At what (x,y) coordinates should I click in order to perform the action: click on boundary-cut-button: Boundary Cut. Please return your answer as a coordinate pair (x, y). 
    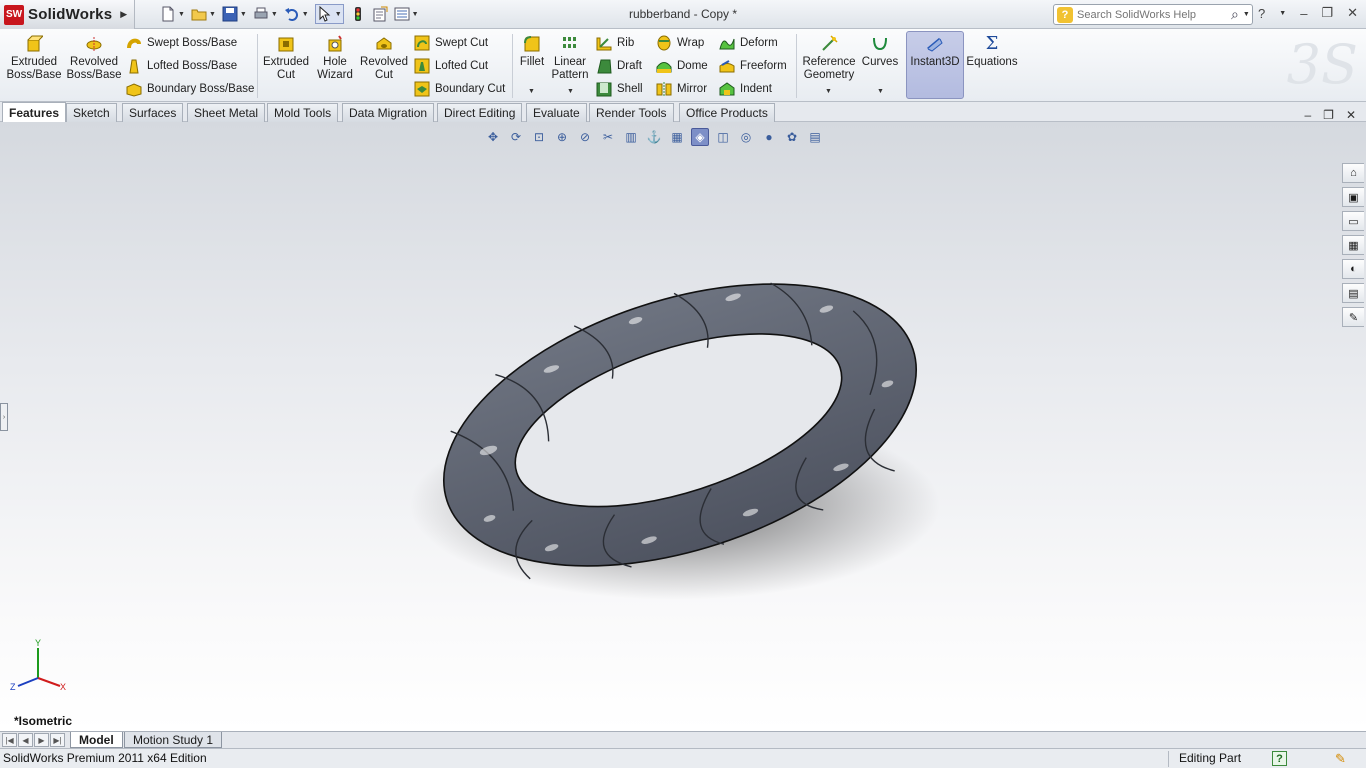
    Looking at the image, I should click on (459, 89).